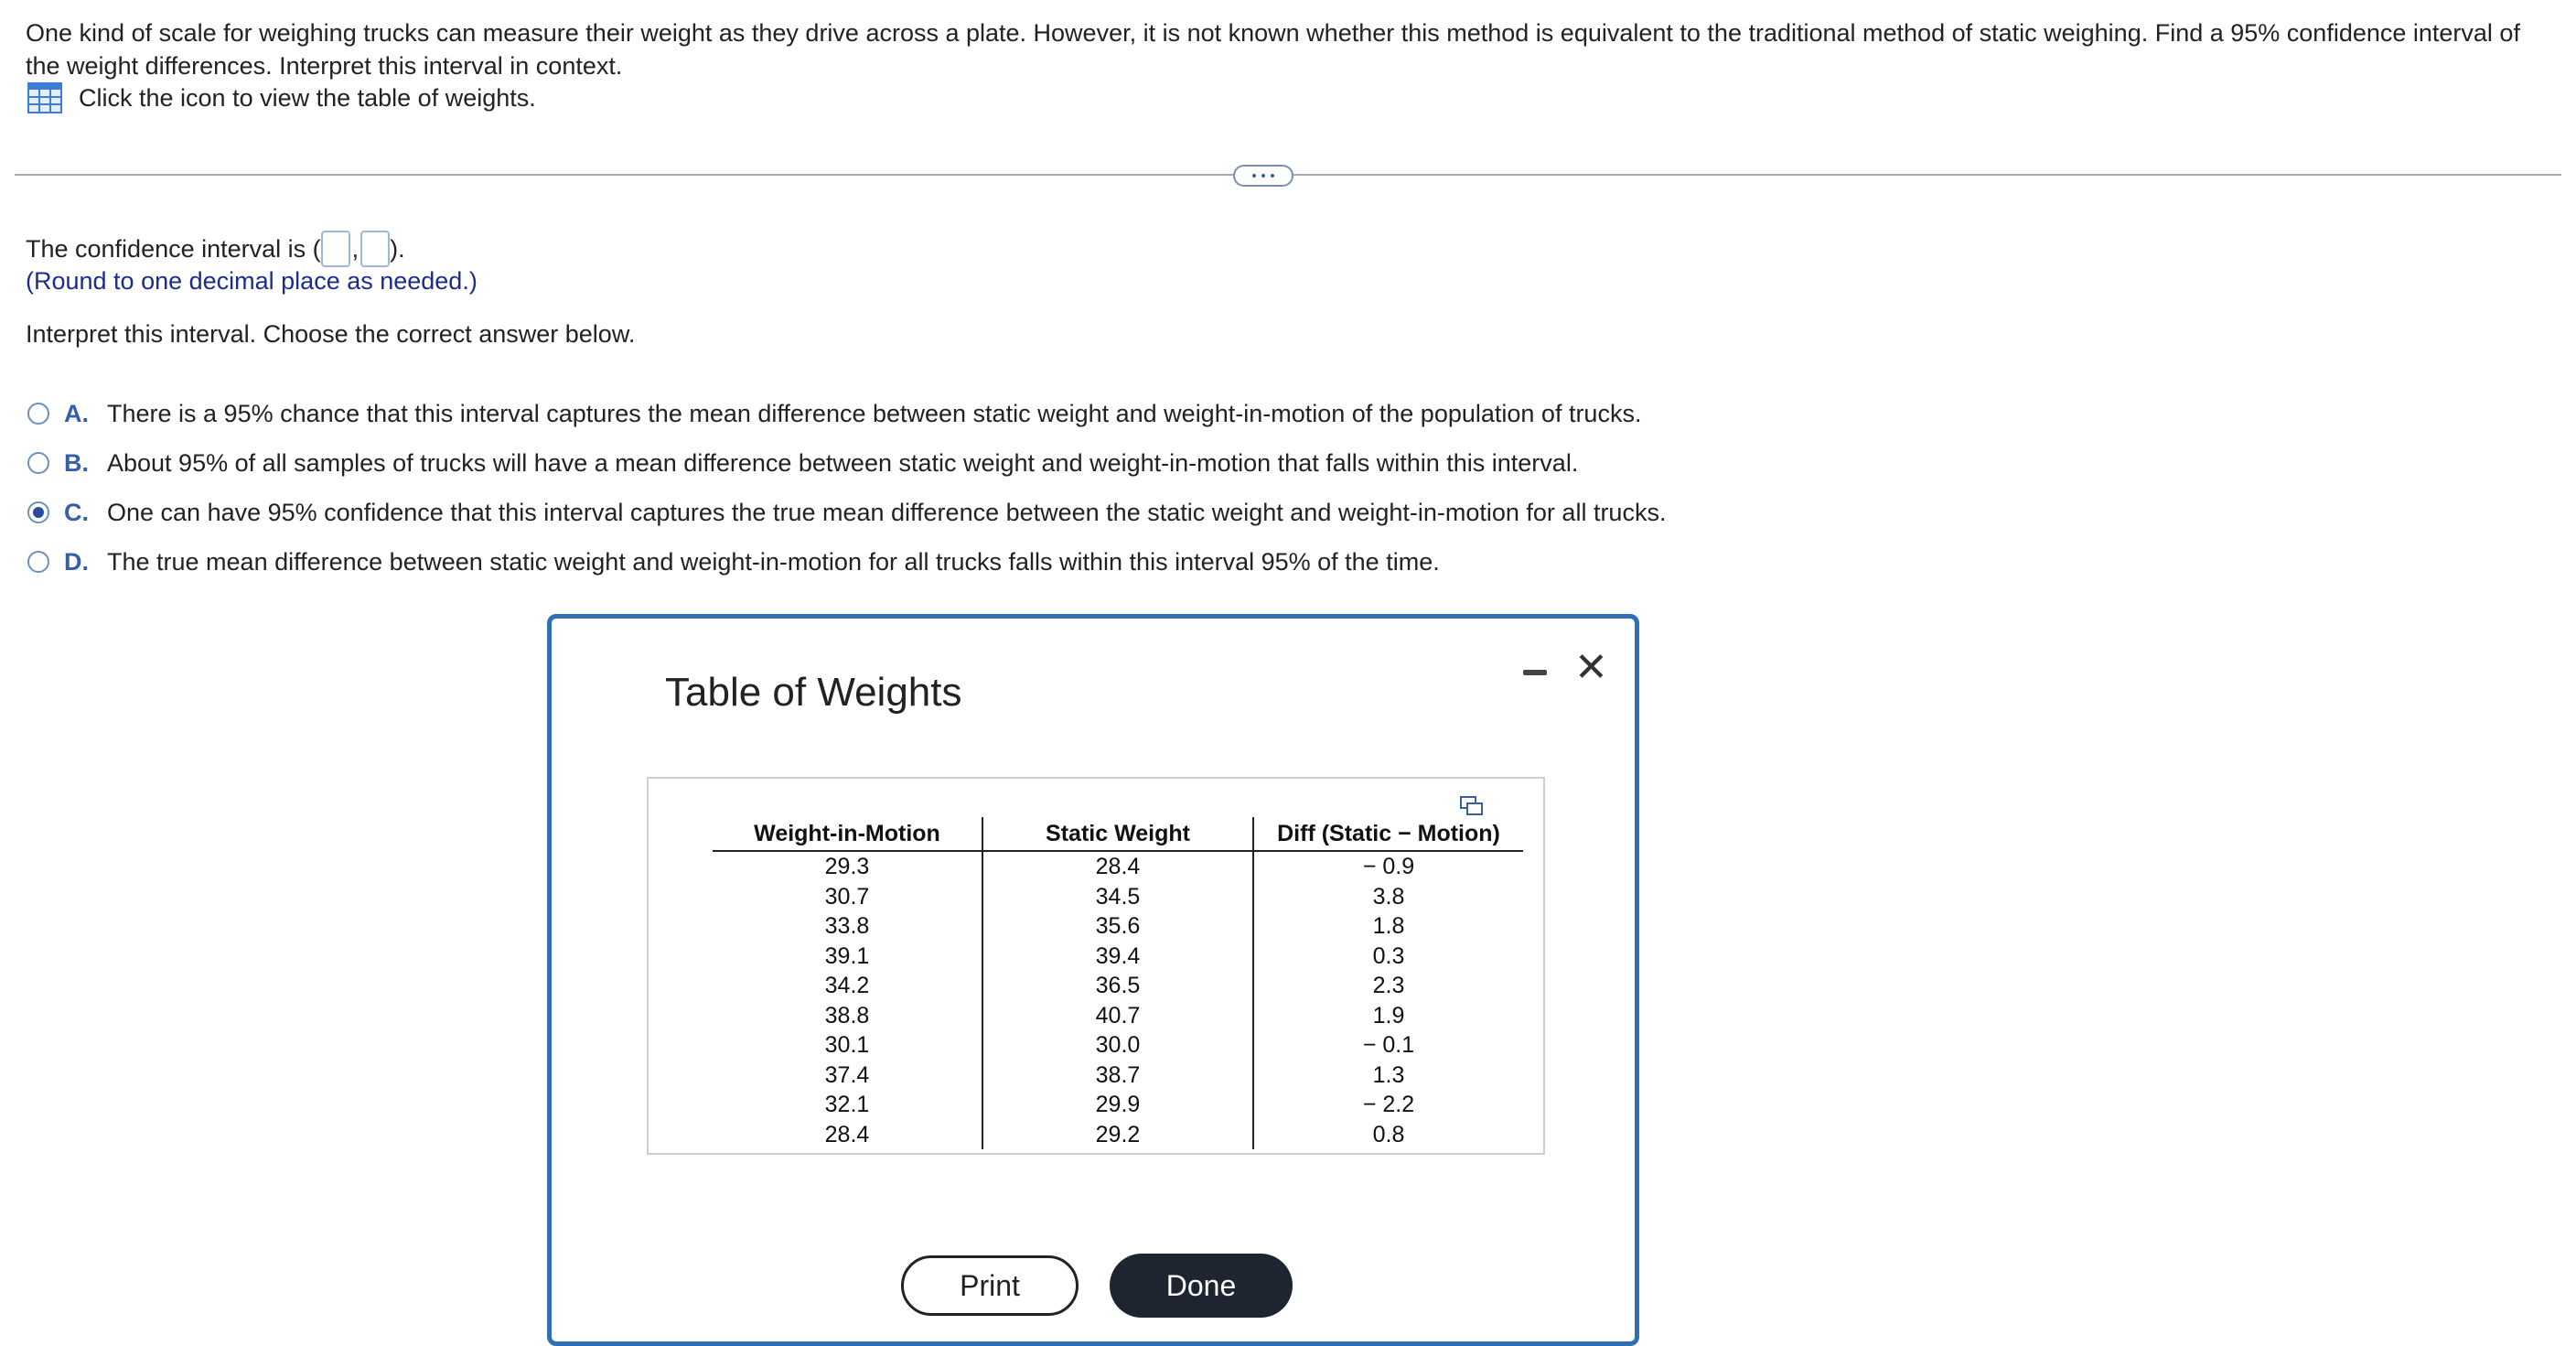  What do you see at coordinates (1472, 806) in the screenshot?
I see `copy-icon` at bounding box center [1472, 806].